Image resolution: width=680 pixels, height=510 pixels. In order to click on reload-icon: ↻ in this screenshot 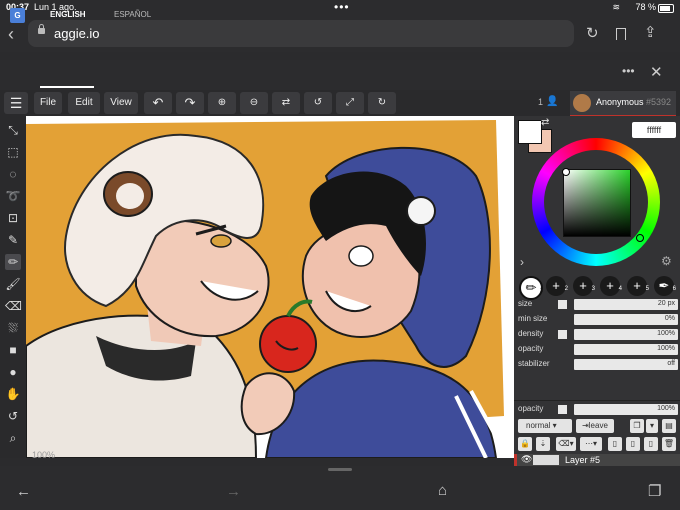, I will do `click(592, 33)`.